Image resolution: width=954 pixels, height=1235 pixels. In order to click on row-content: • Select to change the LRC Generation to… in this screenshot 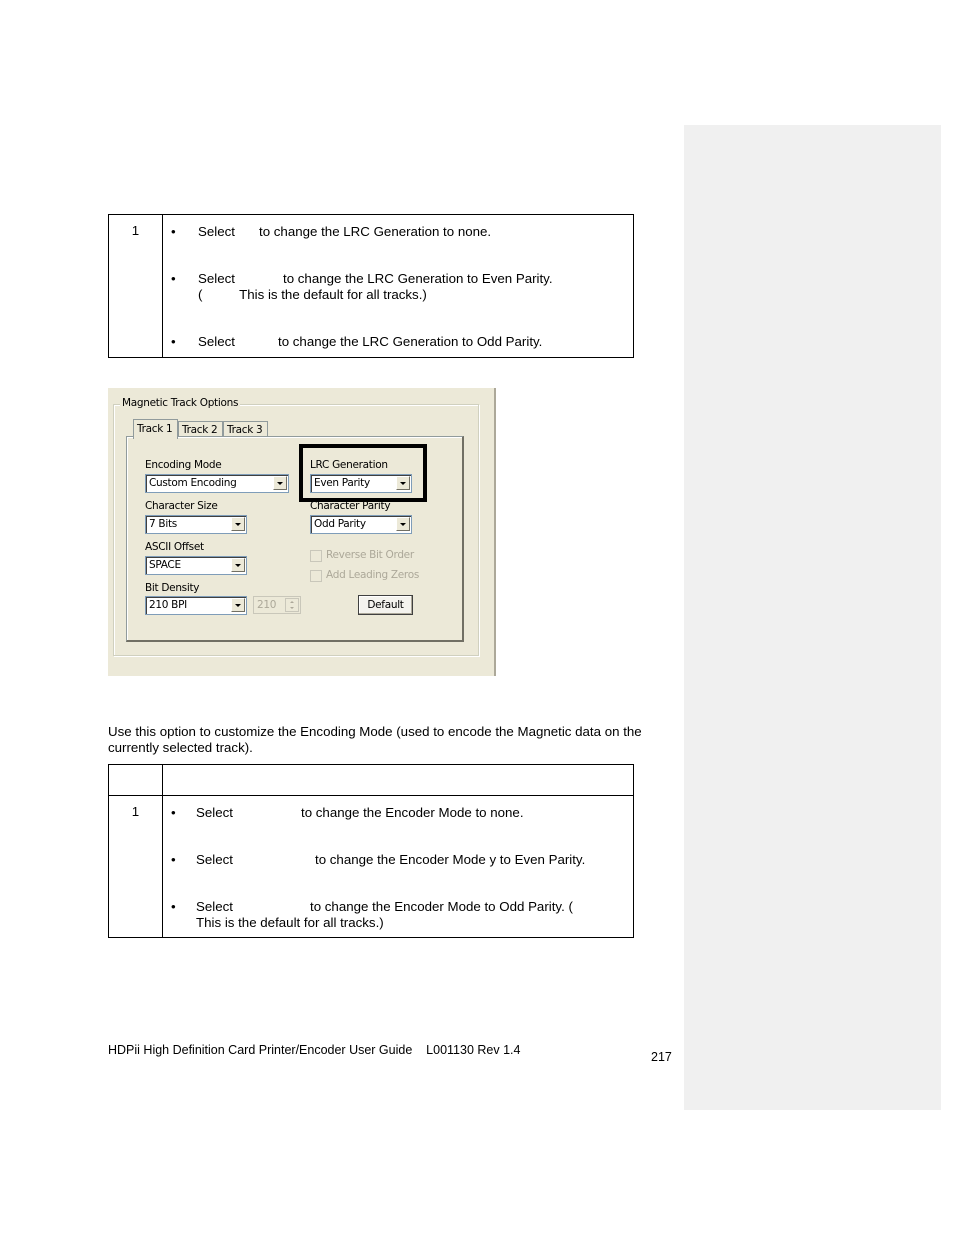, I will do `click(398, 286)`.